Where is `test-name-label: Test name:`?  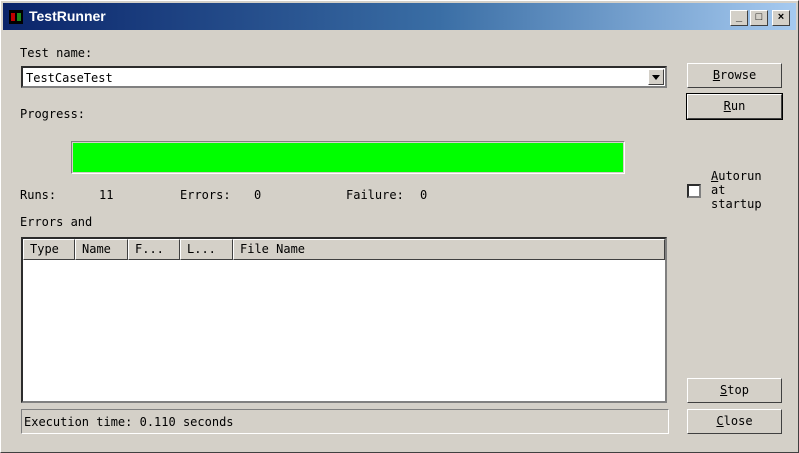 test-name-label: Test name: is located at coordinates (56, 53).